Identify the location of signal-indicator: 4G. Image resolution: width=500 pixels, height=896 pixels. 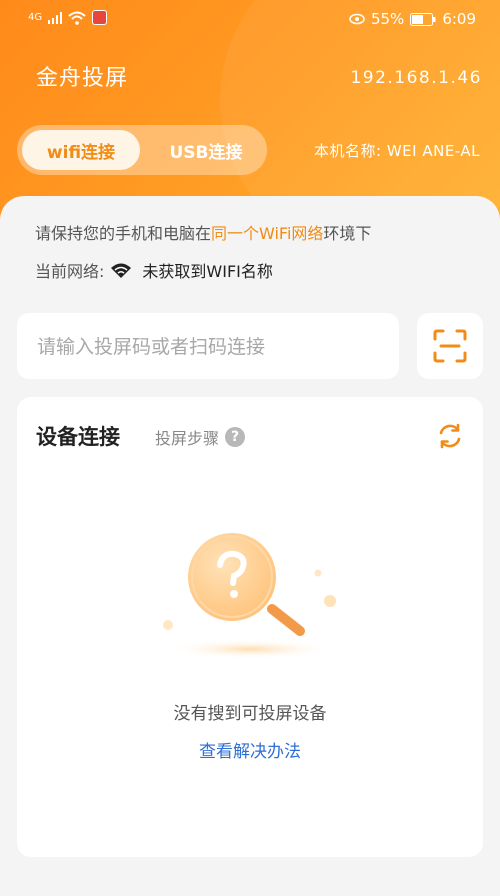
(35, 17).